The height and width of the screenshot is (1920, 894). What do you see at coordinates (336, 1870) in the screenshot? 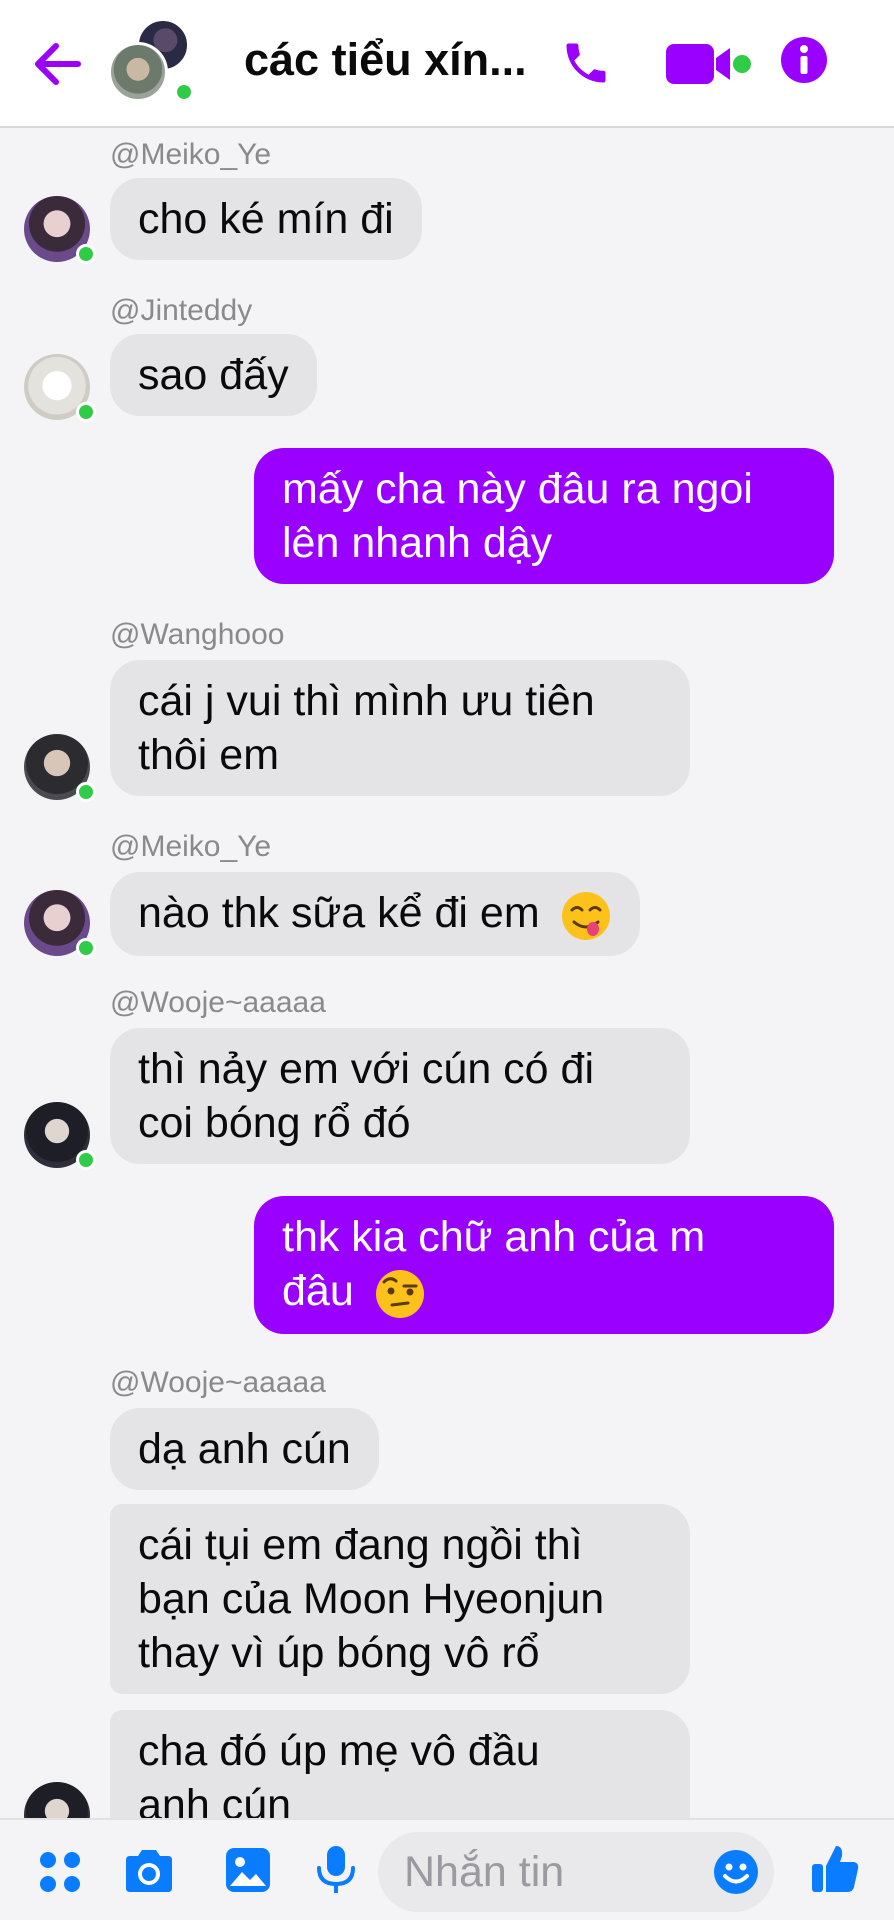
I see `microphone-icon` at bounding box center [336, 1870].